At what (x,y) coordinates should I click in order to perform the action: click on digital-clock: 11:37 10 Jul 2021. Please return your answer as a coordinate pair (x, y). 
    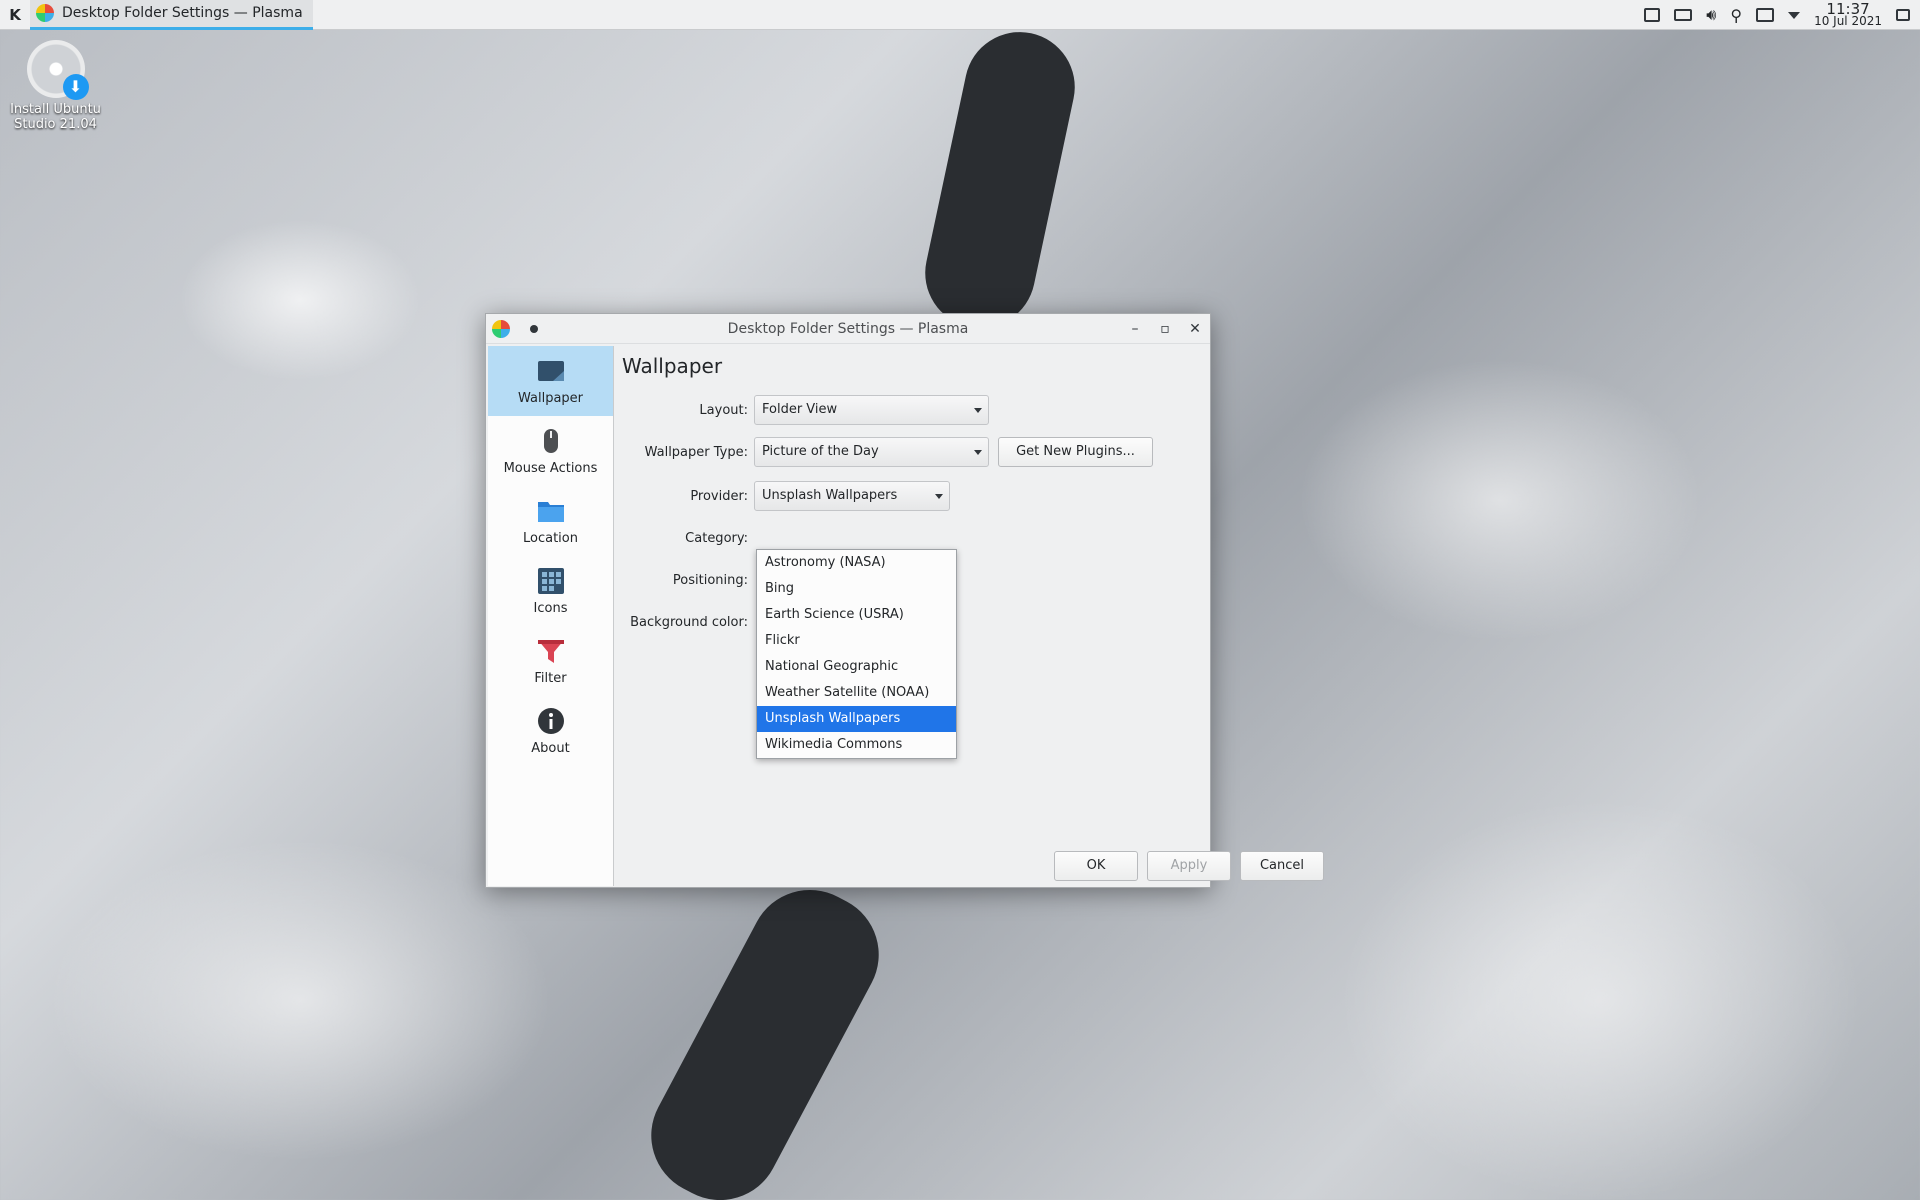
    Looking at the image, I should click on (1848, 15).